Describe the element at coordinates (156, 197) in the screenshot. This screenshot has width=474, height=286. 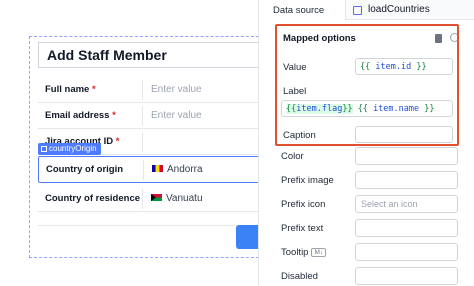
I see `vanuatu-flag-icon` at that location.